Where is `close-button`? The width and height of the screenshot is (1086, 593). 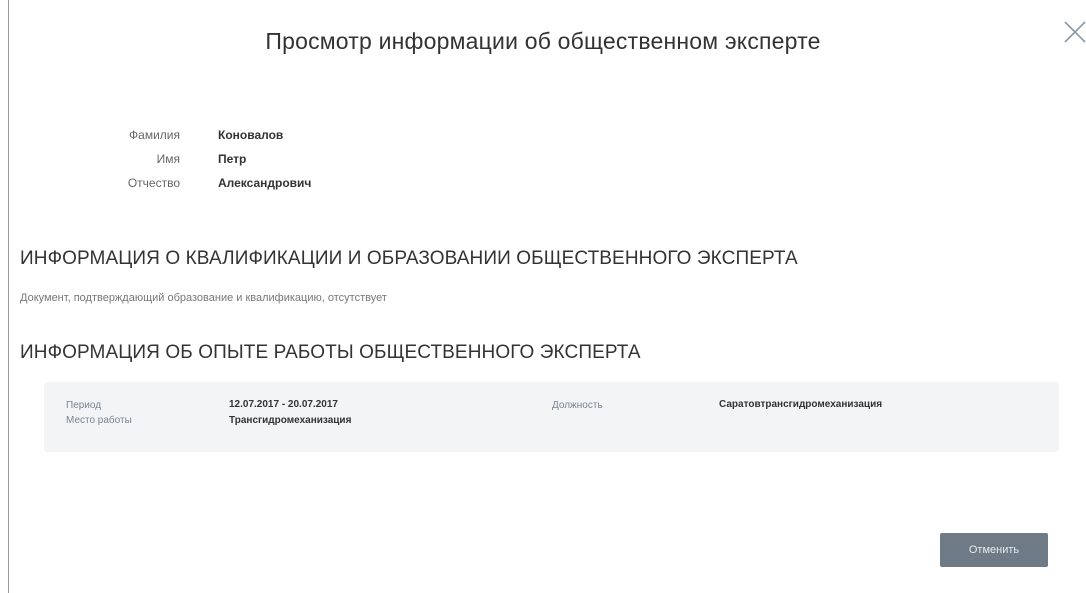
close-button is located at coordinates (1073, 31).